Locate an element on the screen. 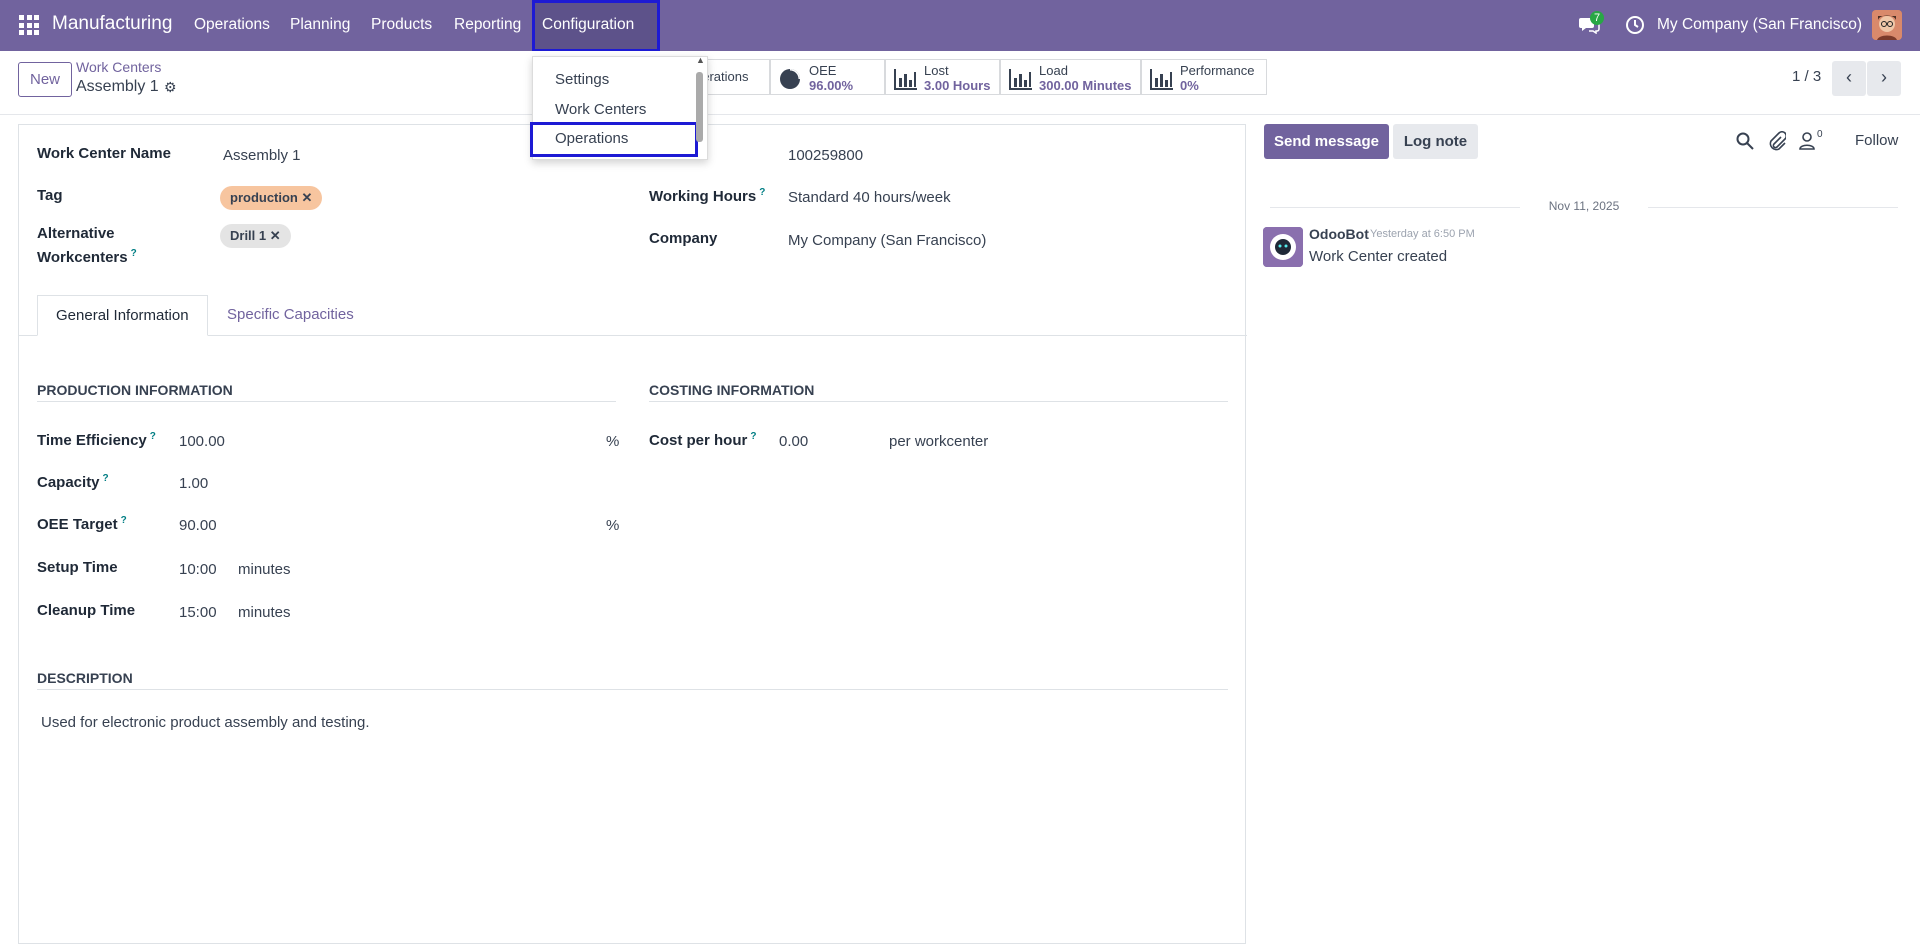  dropdown-selected-highlight is located at coordinates (614, 139).